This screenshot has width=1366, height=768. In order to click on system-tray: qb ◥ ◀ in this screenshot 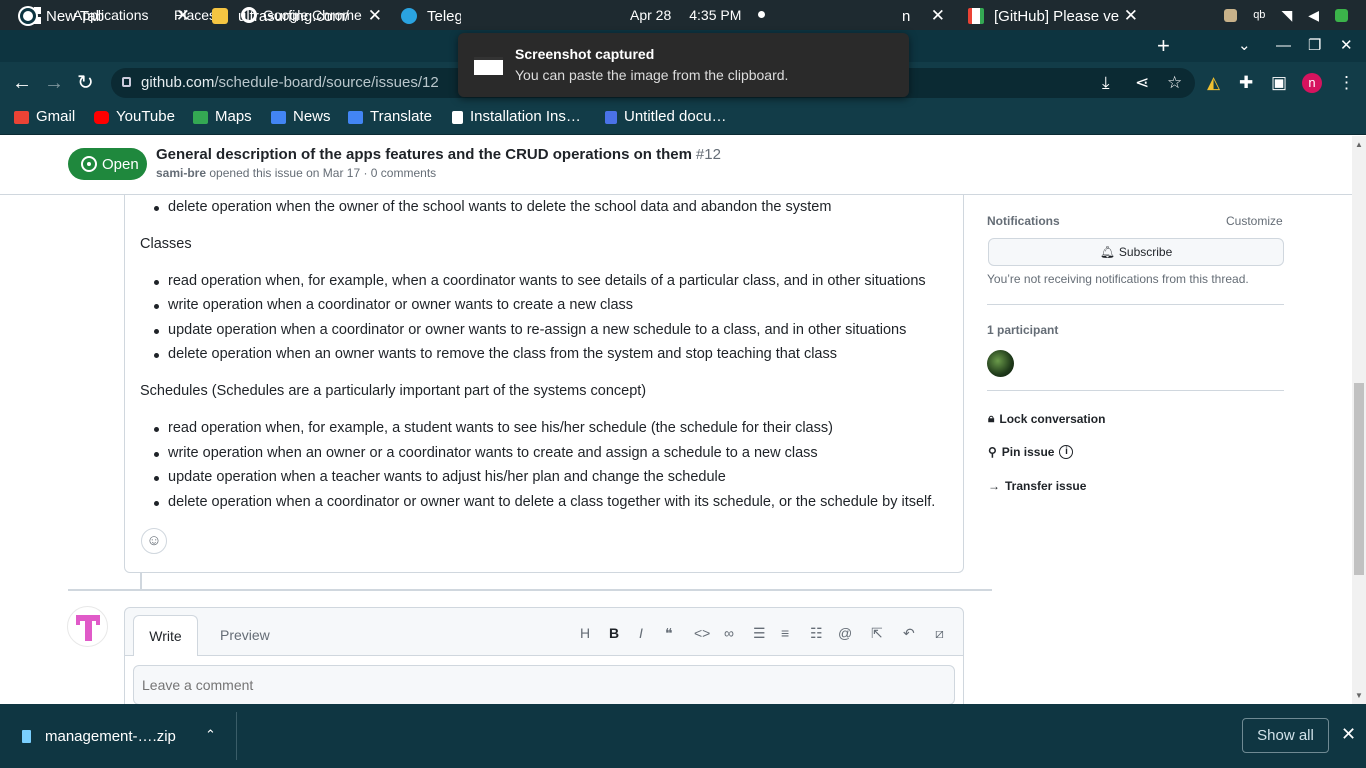, I will do `click(1286, 15)`.